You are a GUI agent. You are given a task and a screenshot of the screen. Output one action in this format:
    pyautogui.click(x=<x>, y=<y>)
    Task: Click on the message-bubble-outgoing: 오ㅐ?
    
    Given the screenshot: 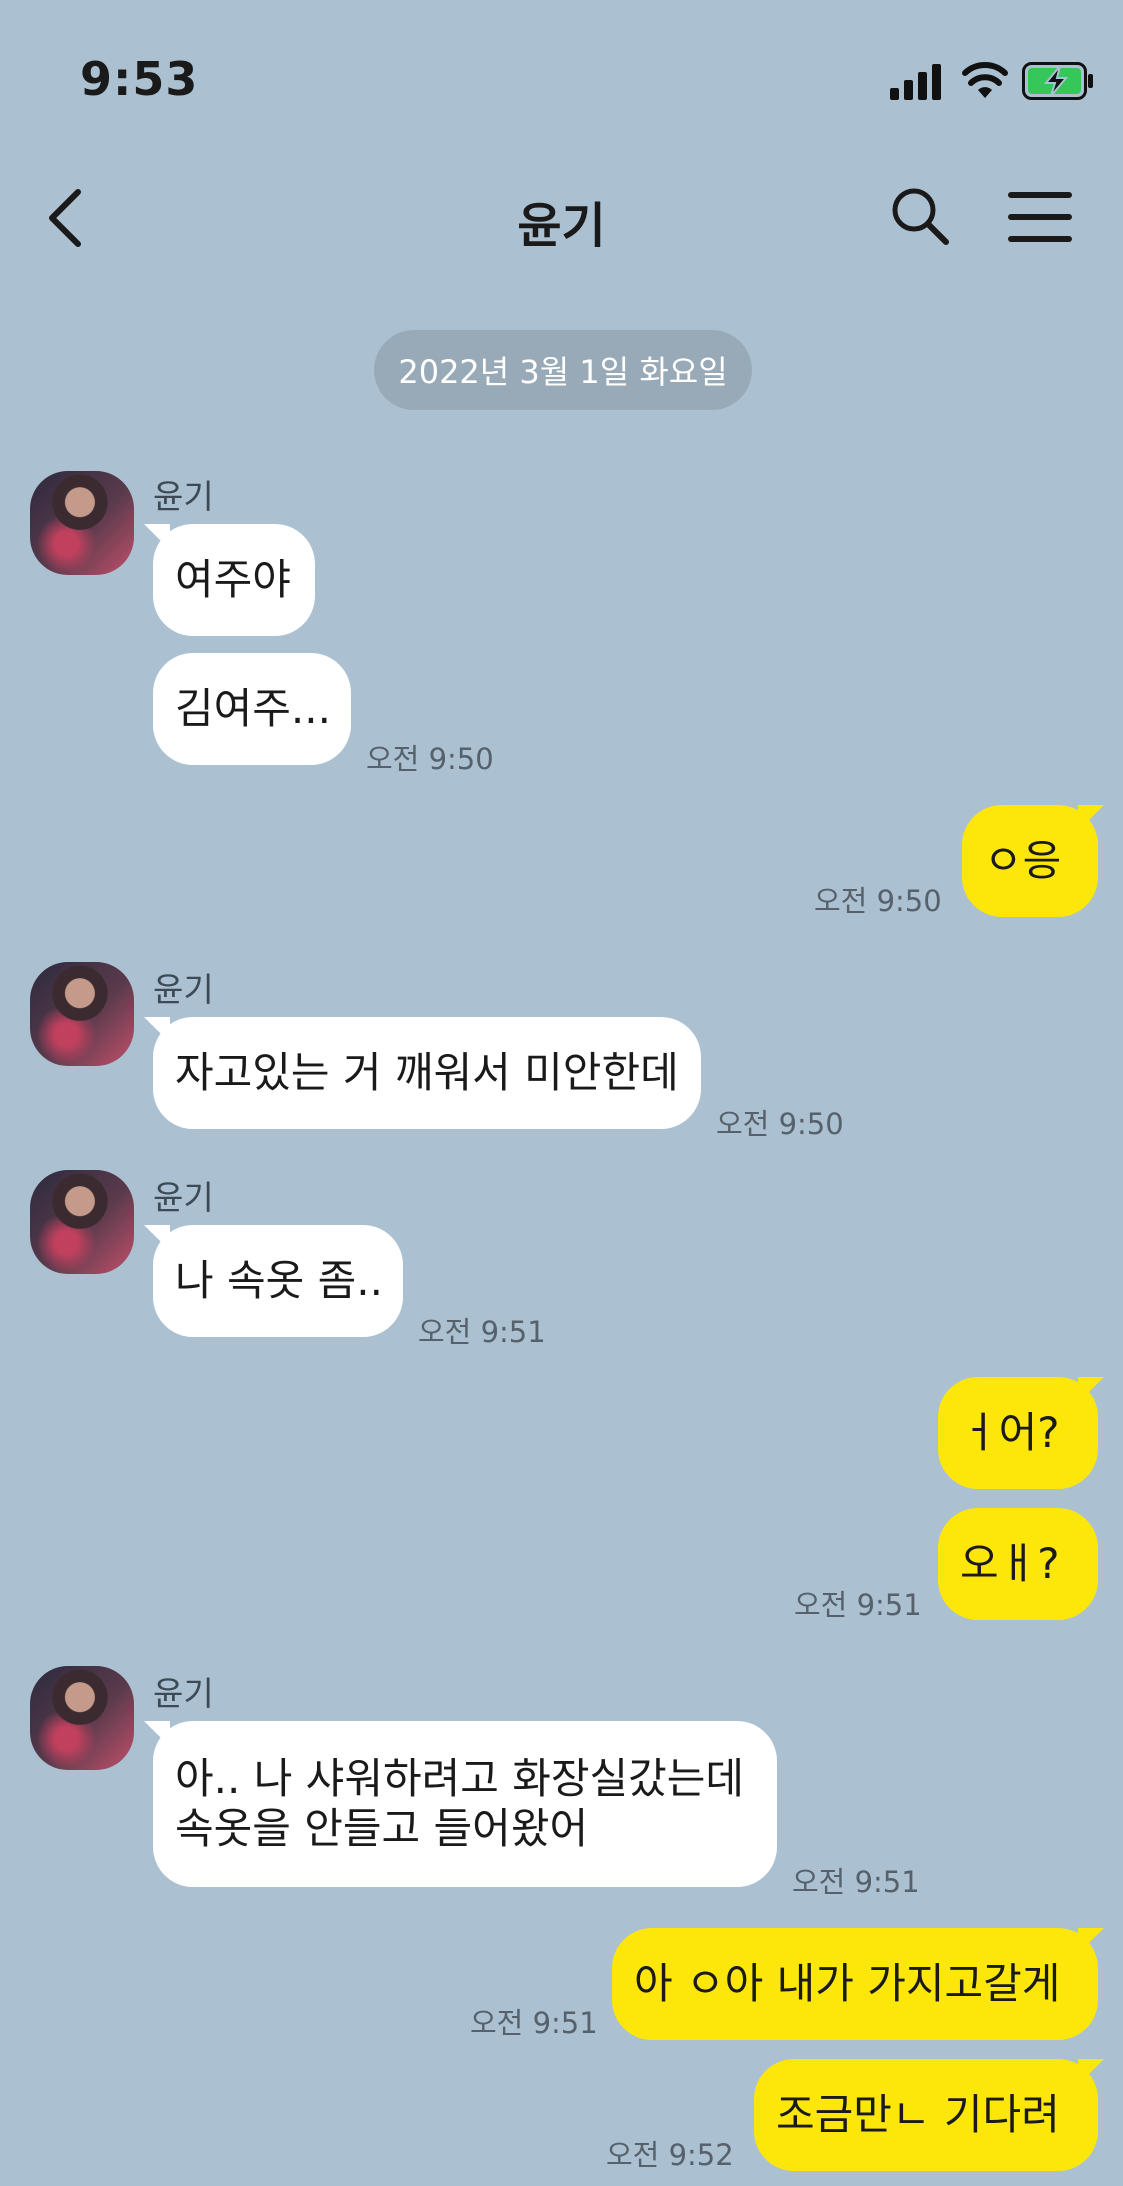 What is the action you would take?
    pyautogui.click(x=1018, y=1564)
    